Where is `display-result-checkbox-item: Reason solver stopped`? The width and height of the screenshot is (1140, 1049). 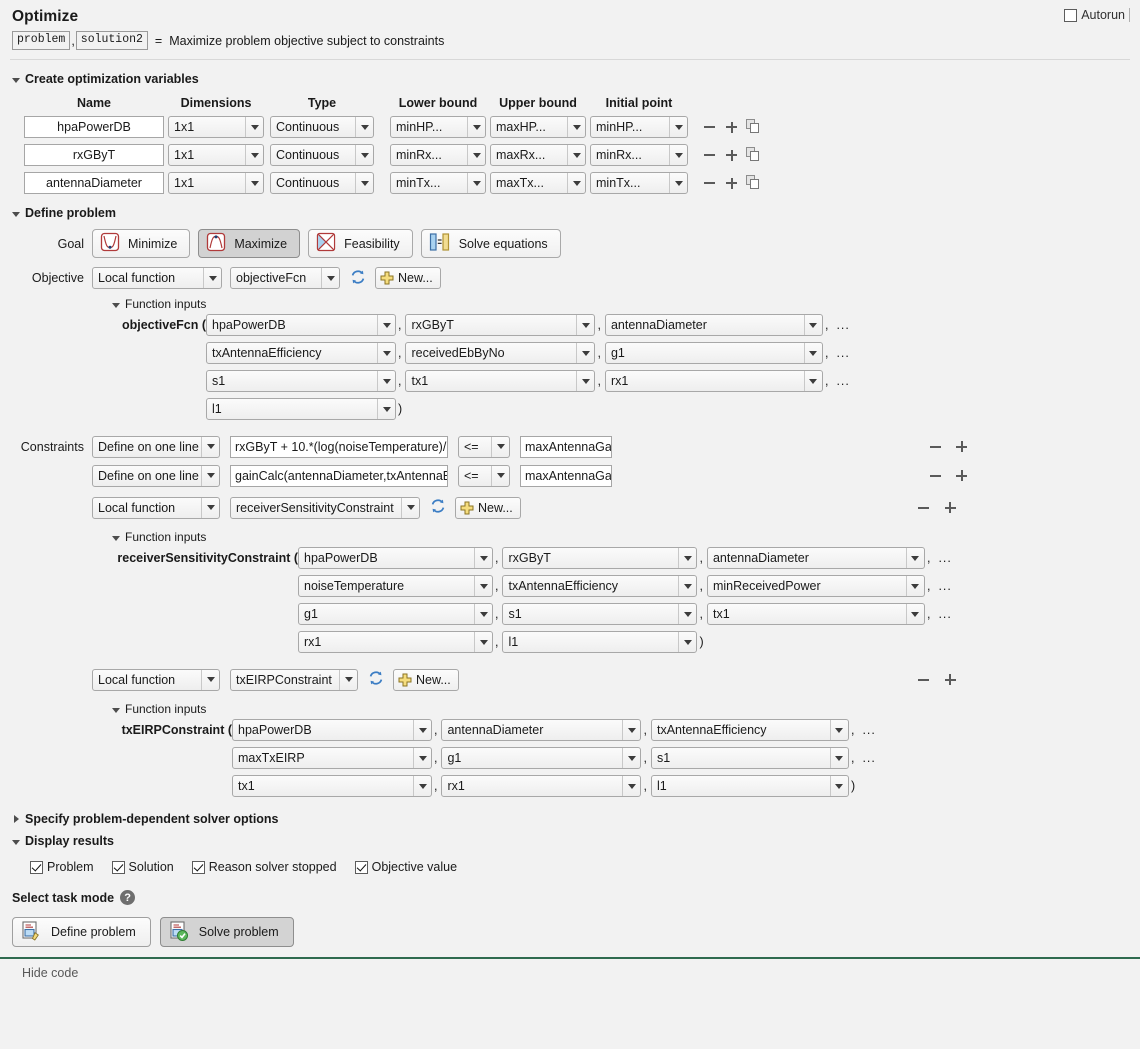 display-result-checkbox-item: Reason solver stopped is located at coordinates (264, 867).